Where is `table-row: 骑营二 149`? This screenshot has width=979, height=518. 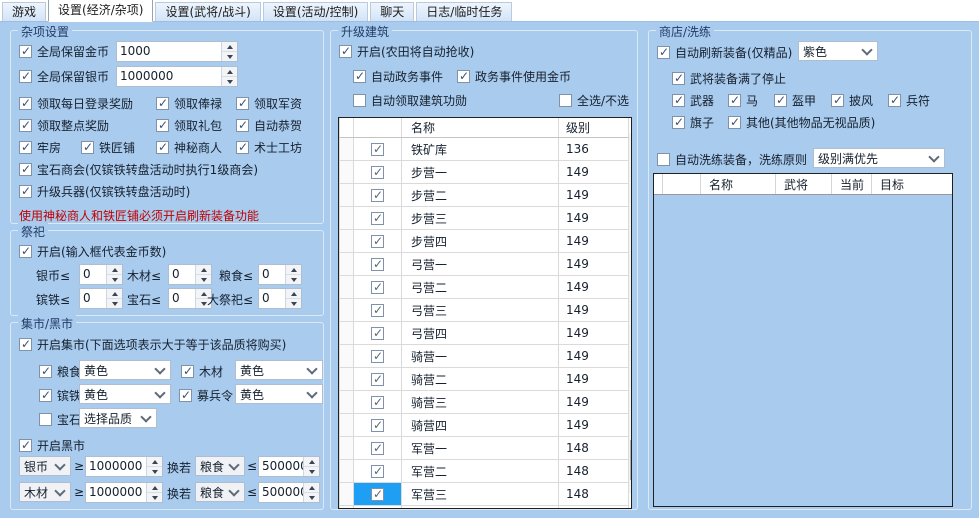 table-row: 骑营二 149 is located at coordinates (484, 379).